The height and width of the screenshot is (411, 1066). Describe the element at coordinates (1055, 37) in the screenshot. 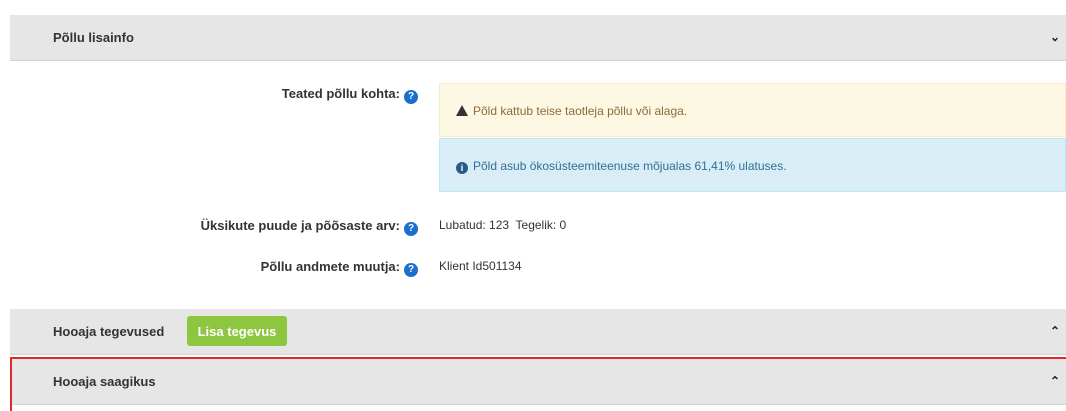

I see `chevron-down-icon: ⌄` at that location.